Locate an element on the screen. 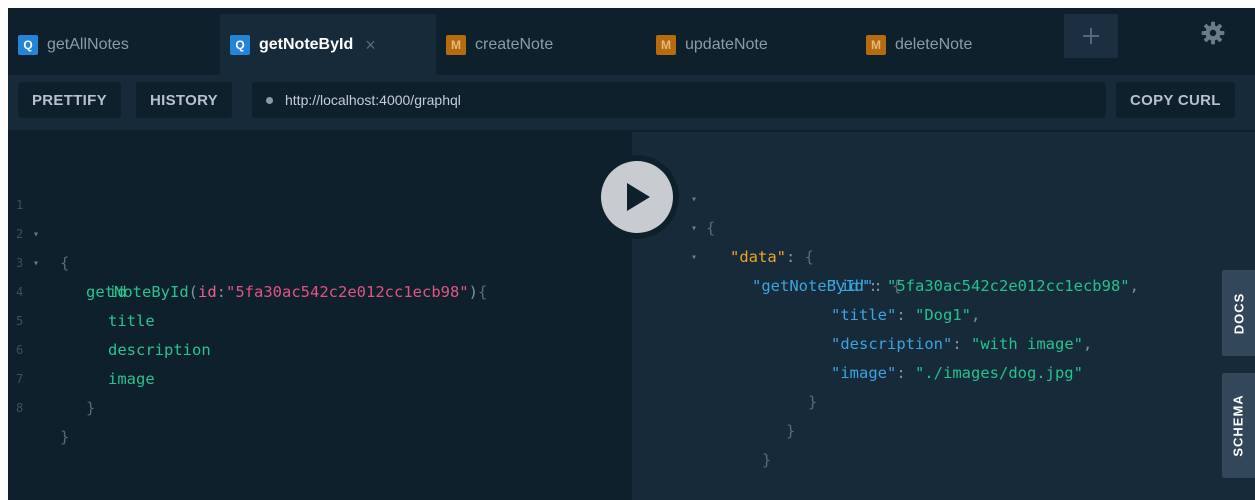  result-entry: "id": "5fa30ac542c2e012cc1ecb98", is located at coordinates (985, 286).